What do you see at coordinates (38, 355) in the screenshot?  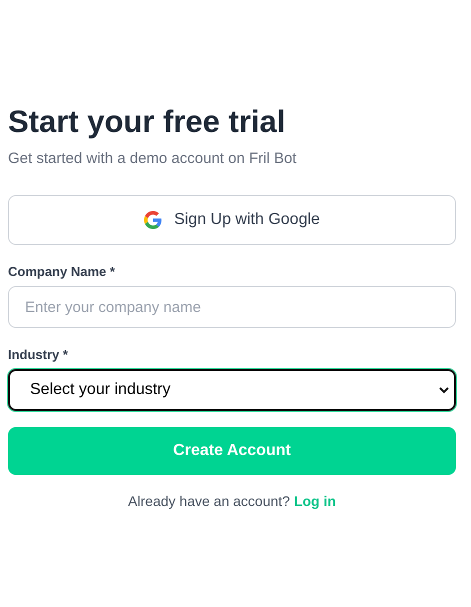 I see `field-label: Industry *` at bounding box center [38, 355].